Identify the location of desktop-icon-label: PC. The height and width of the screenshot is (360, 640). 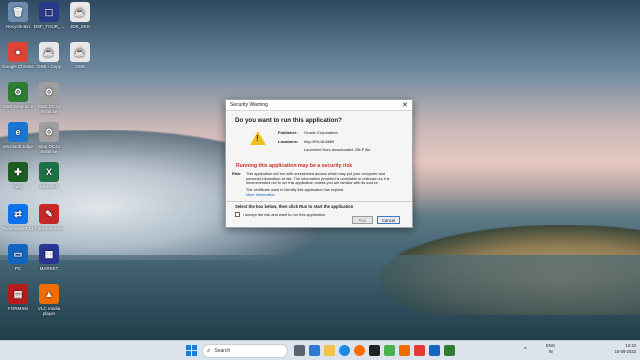
(18, 268).